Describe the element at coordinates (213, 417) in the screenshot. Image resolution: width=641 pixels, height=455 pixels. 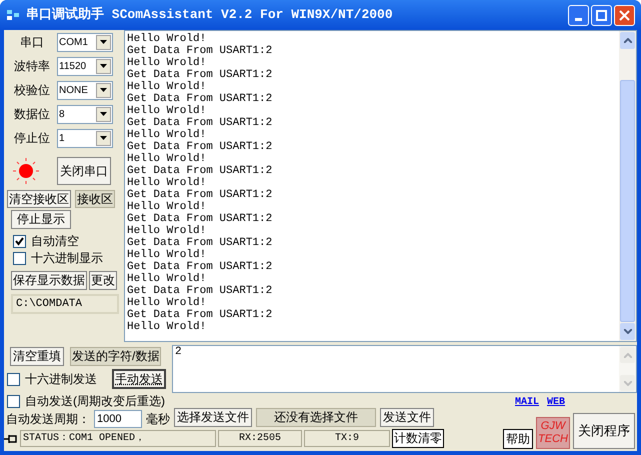
I see `choose-file-button: 选择发送文件` at that location.